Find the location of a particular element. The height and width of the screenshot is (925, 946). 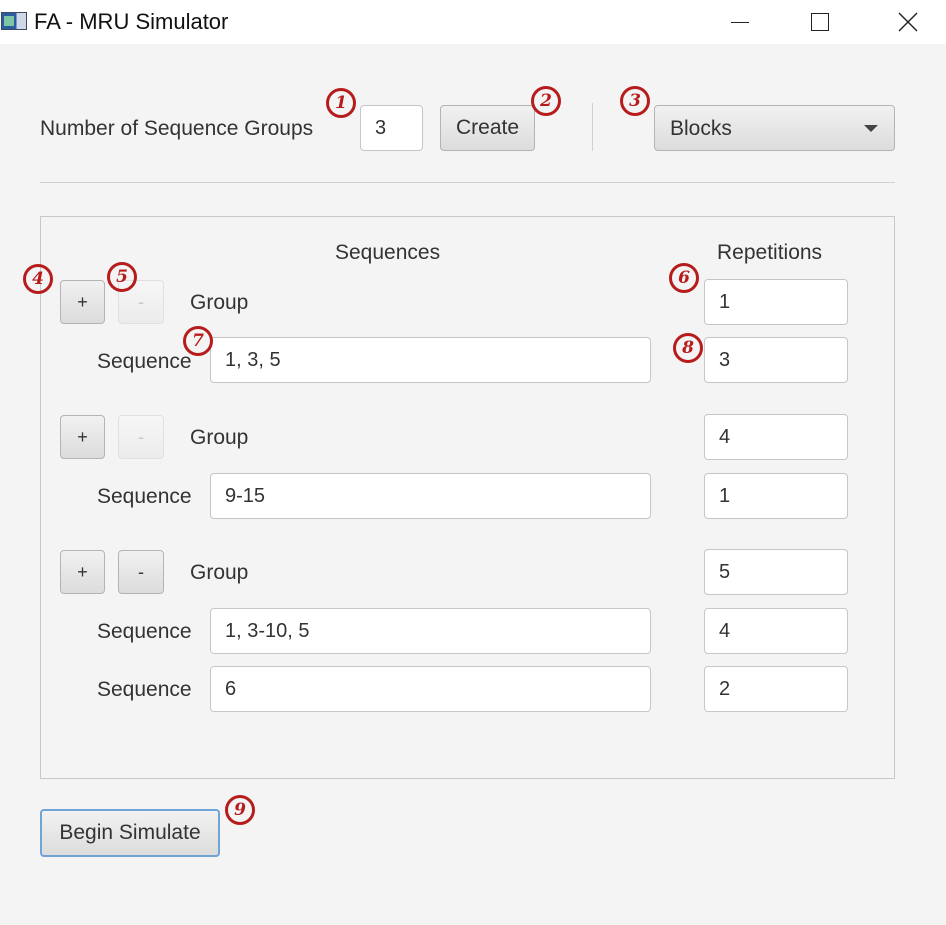

sequences-header: Sequences is located at coordinates (388, 252).